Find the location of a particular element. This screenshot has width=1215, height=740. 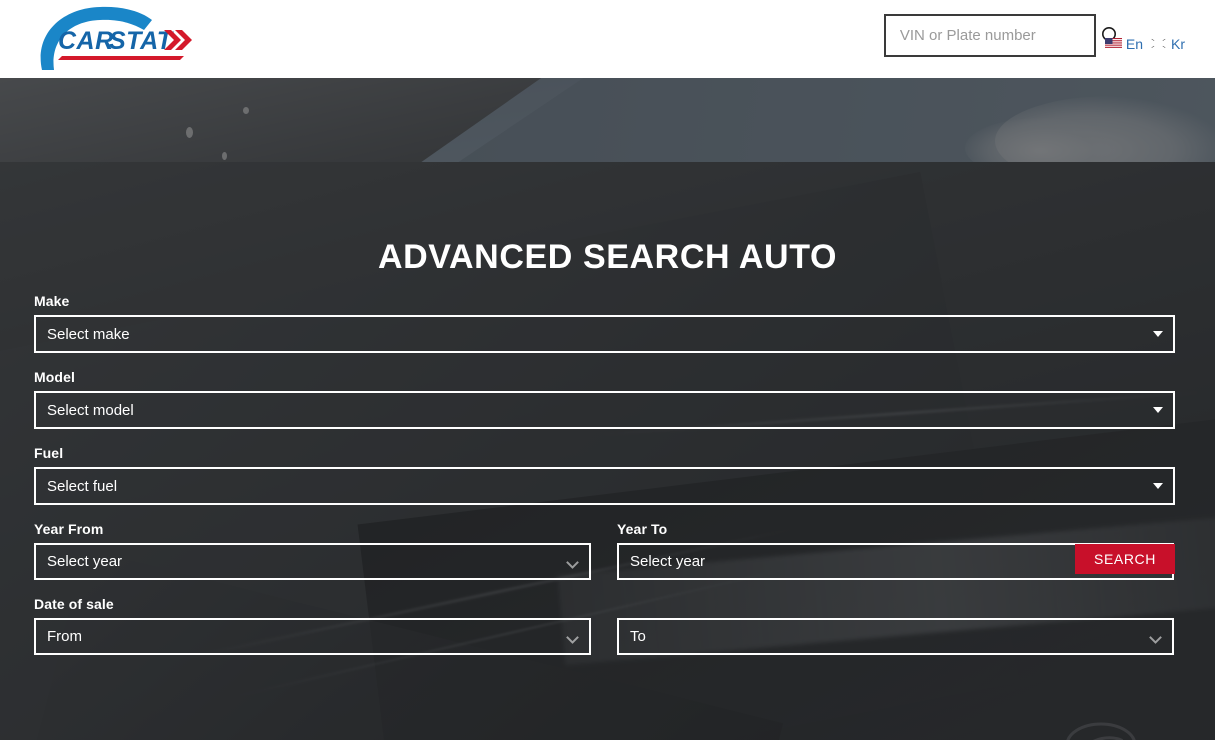

vin-search-box is located at coordinates (1001, 35).